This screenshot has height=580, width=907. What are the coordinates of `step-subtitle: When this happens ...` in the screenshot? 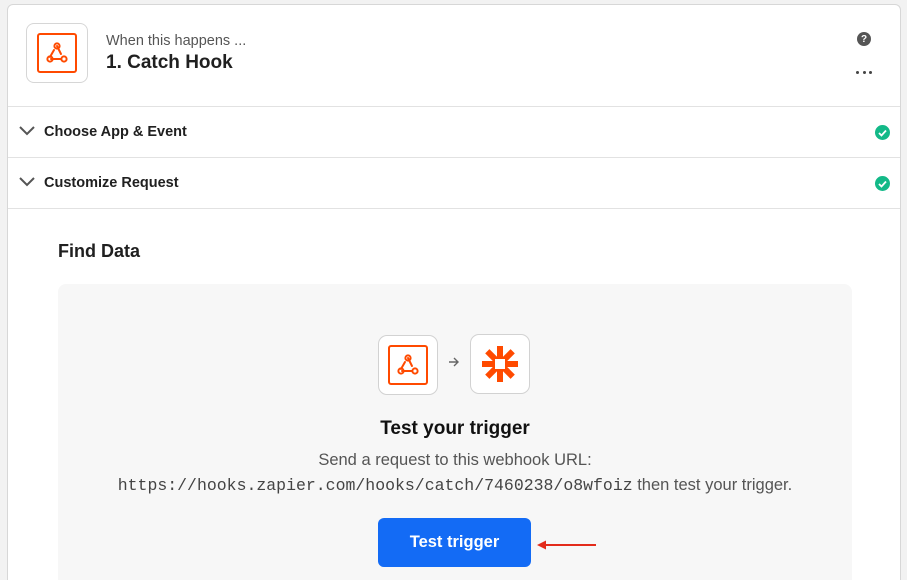 It's located at (176, 41).